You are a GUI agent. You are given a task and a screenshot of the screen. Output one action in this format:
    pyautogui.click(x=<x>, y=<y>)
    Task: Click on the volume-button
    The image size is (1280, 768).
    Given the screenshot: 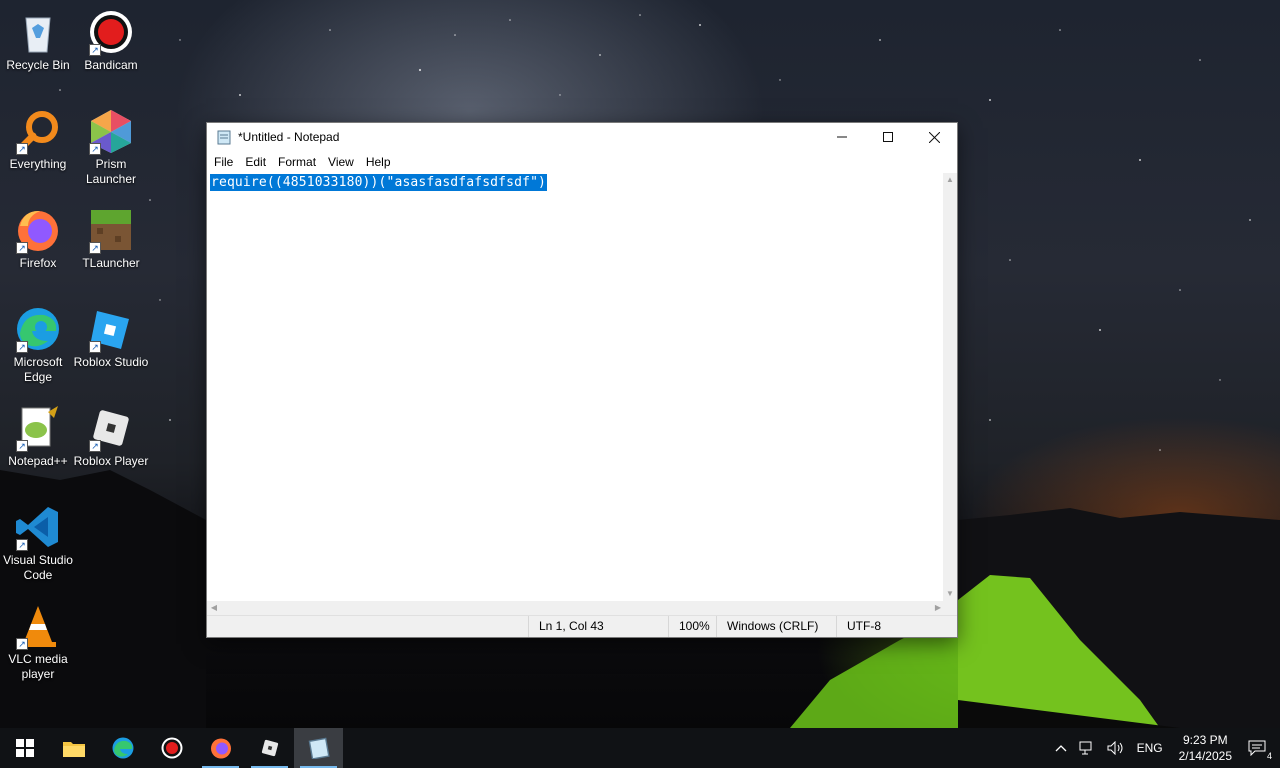 What is the action you would take?
    pyautogui.click(x=1116, y=748)
    